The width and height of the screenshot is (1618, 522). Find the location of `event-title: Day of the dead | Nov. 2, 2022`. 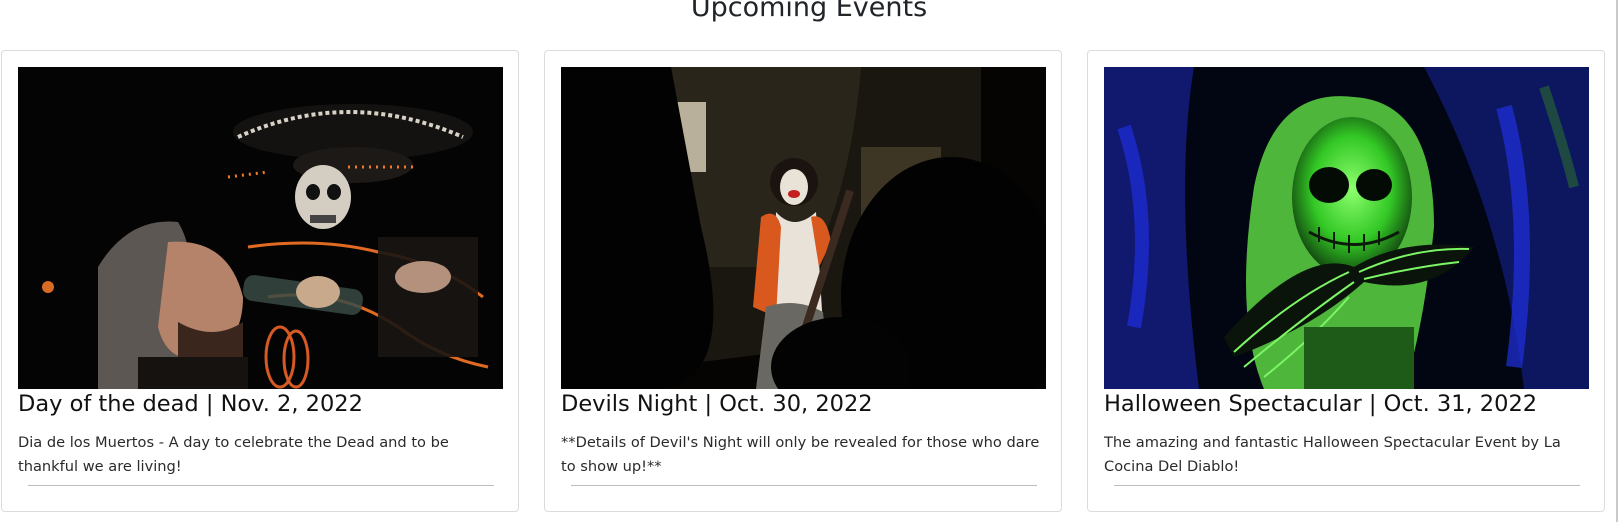

event-title: Day of the dead | Nov. 2, 2022 is located at coordinates (190, 404).